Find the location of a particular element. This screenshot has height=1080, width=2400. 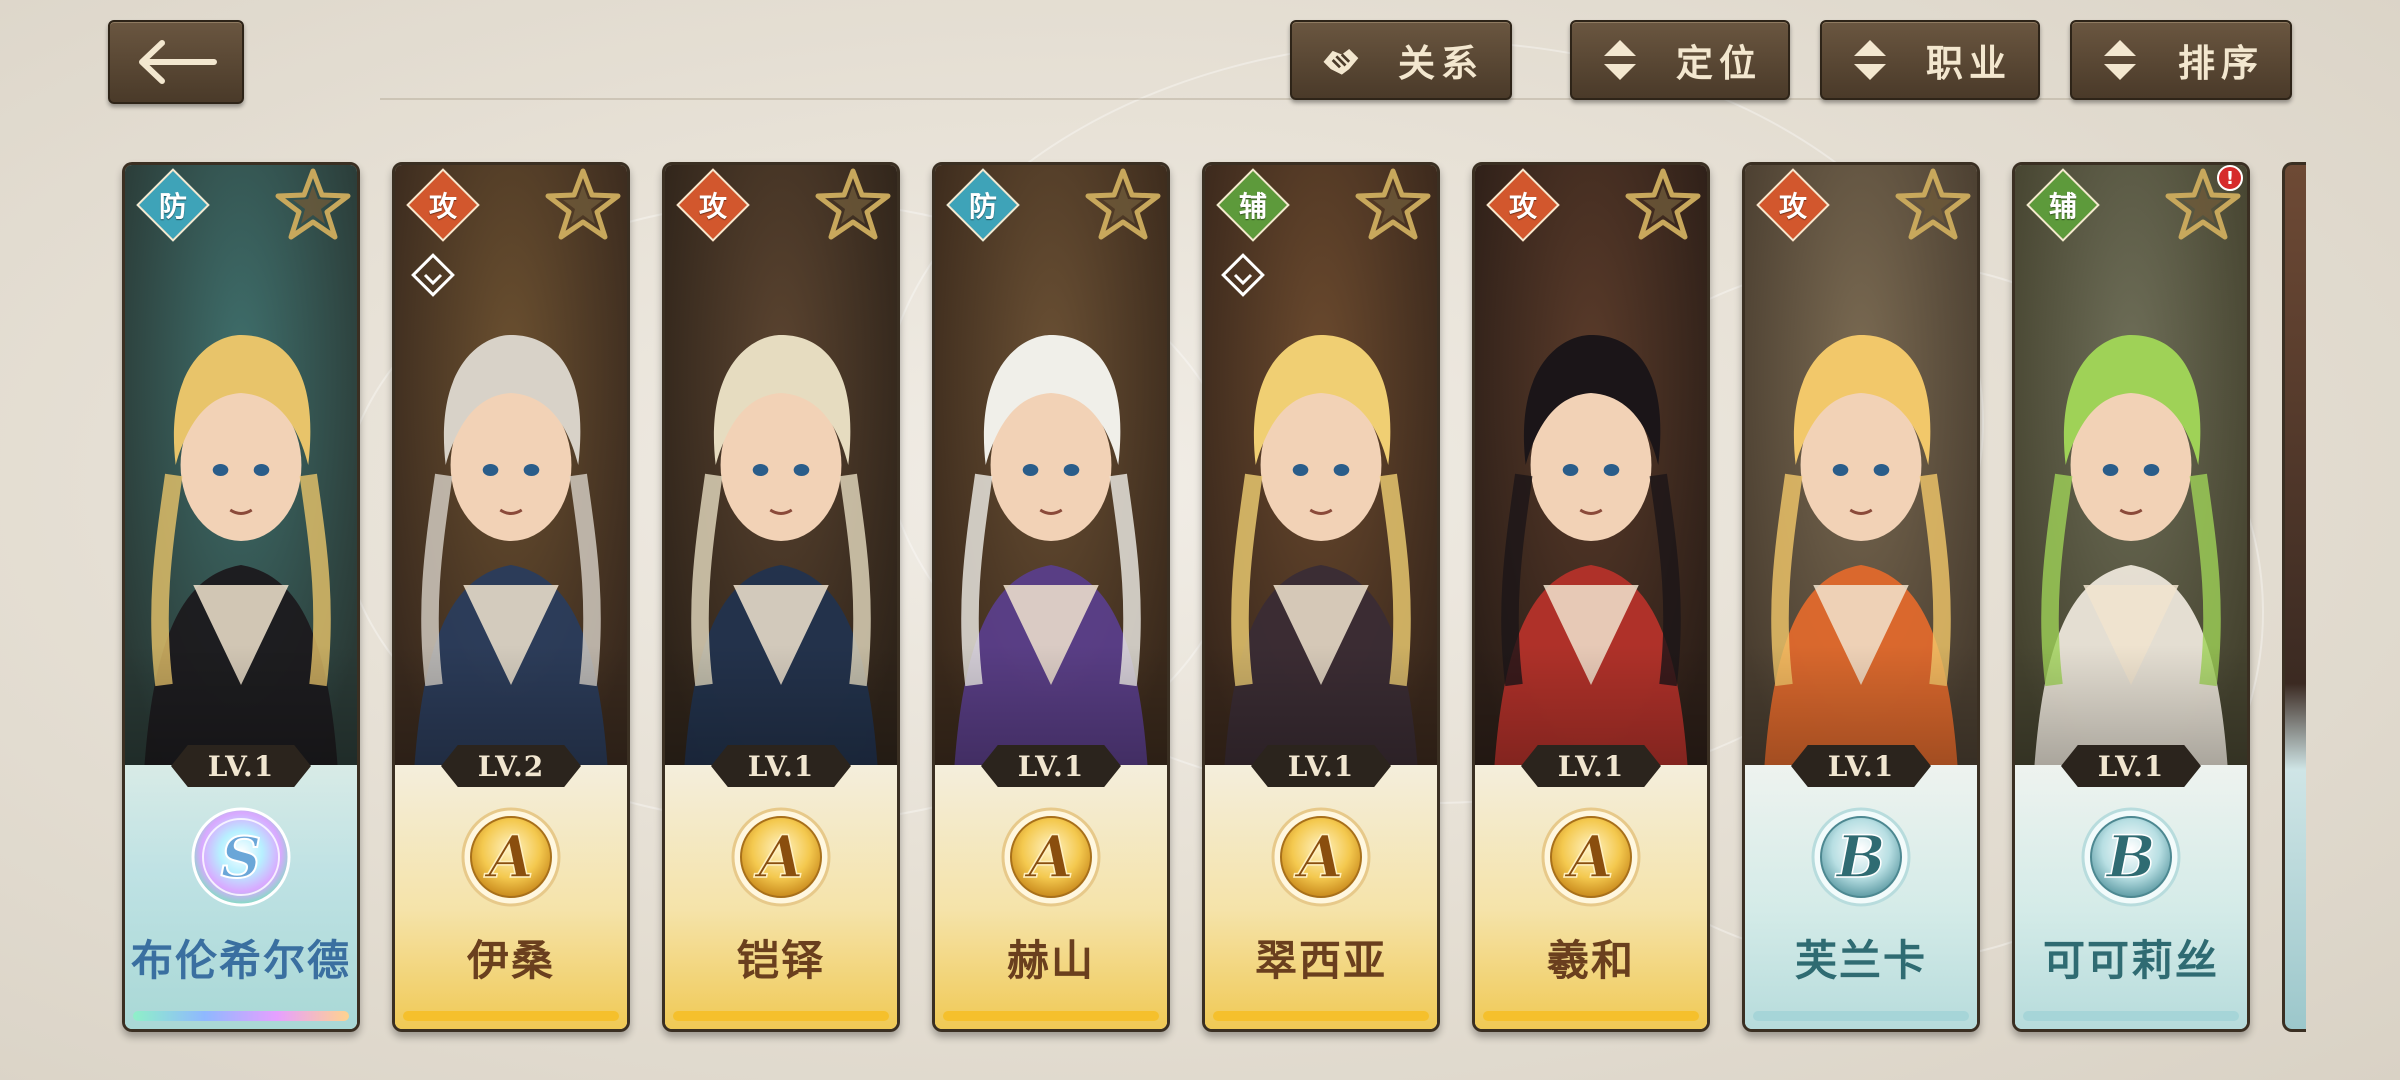

character-card: 防 LV.1 A 赫山 is located at coordinates (1051, 597).